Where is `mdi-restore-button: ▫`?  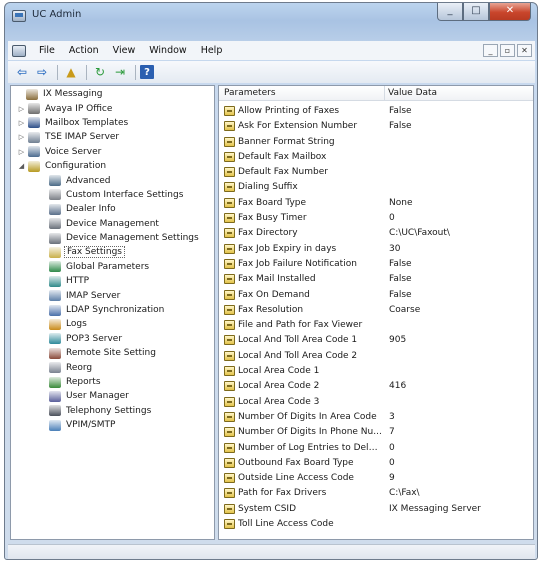
mdi-restore-button: ▫ is located at coordinates (507, 50).